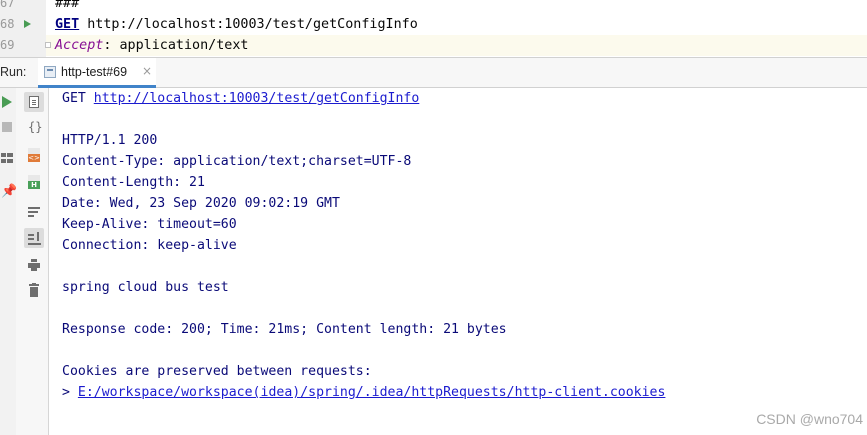  Describe the element at coordinates (48, 45) in the screenshot. I see `fold-marker-icon` at that location.